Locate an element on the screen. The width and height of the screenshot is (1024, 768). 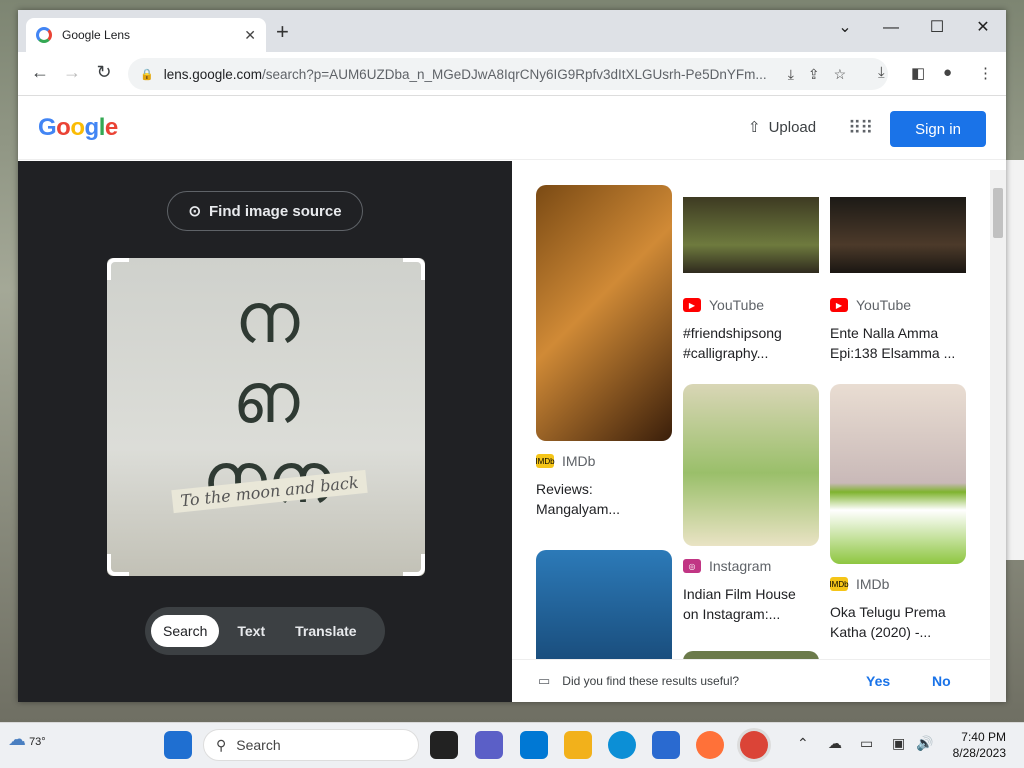
feedback-yes-button: Yes is located at coordinates (878, 681).